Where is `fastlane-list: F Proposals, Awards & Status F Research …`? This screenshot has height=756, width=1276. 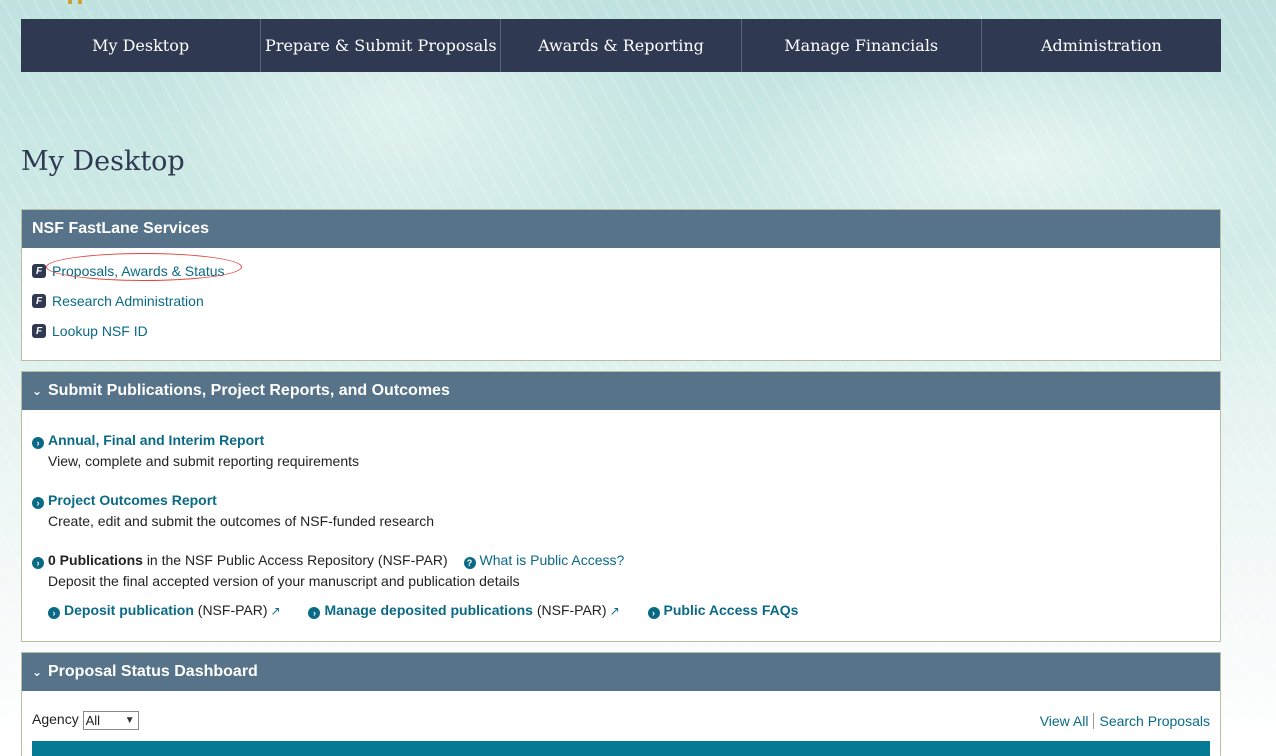
fastlane-list: F Proposals, Awards & Status F Research … is located at coordinates (621, 298).